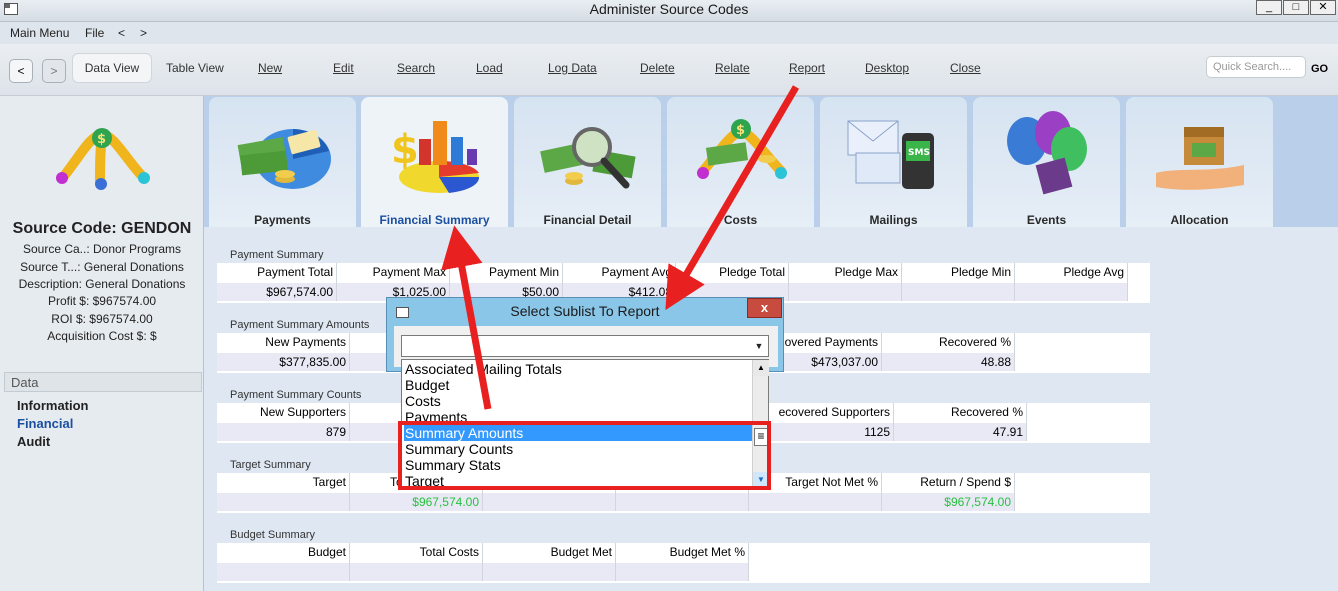 Image resolution: width=1338 pixels, height=591 pixels. What do you see at coordinates (669, 11) in the screenshot?
I see `title-bar: Administer Source Codes _ □ ✕` at bounding box center [669, 11].